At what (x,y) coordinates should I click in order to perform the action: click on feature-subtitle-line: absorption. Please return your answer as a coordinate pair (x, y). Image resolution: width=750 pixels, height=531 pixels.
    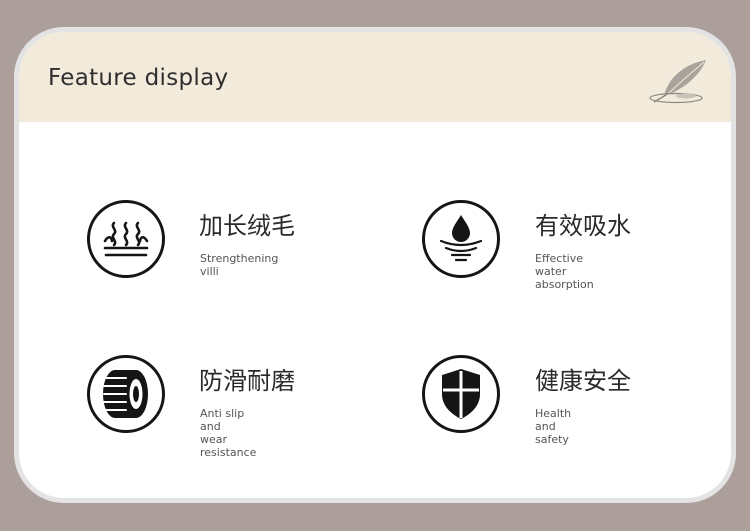
    Looking at the image, I should click on (564, 284).